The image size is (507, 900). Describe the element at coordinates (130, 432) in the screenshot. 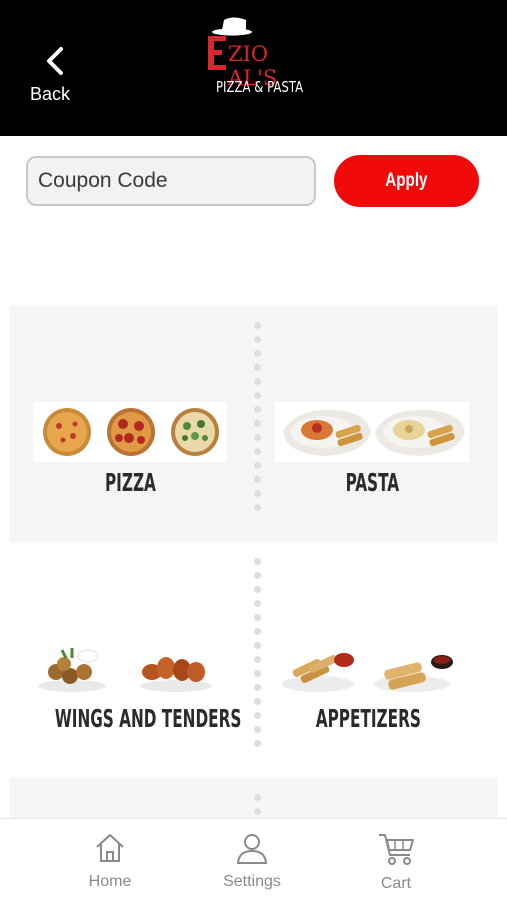

I see `pizza-image` at that location.